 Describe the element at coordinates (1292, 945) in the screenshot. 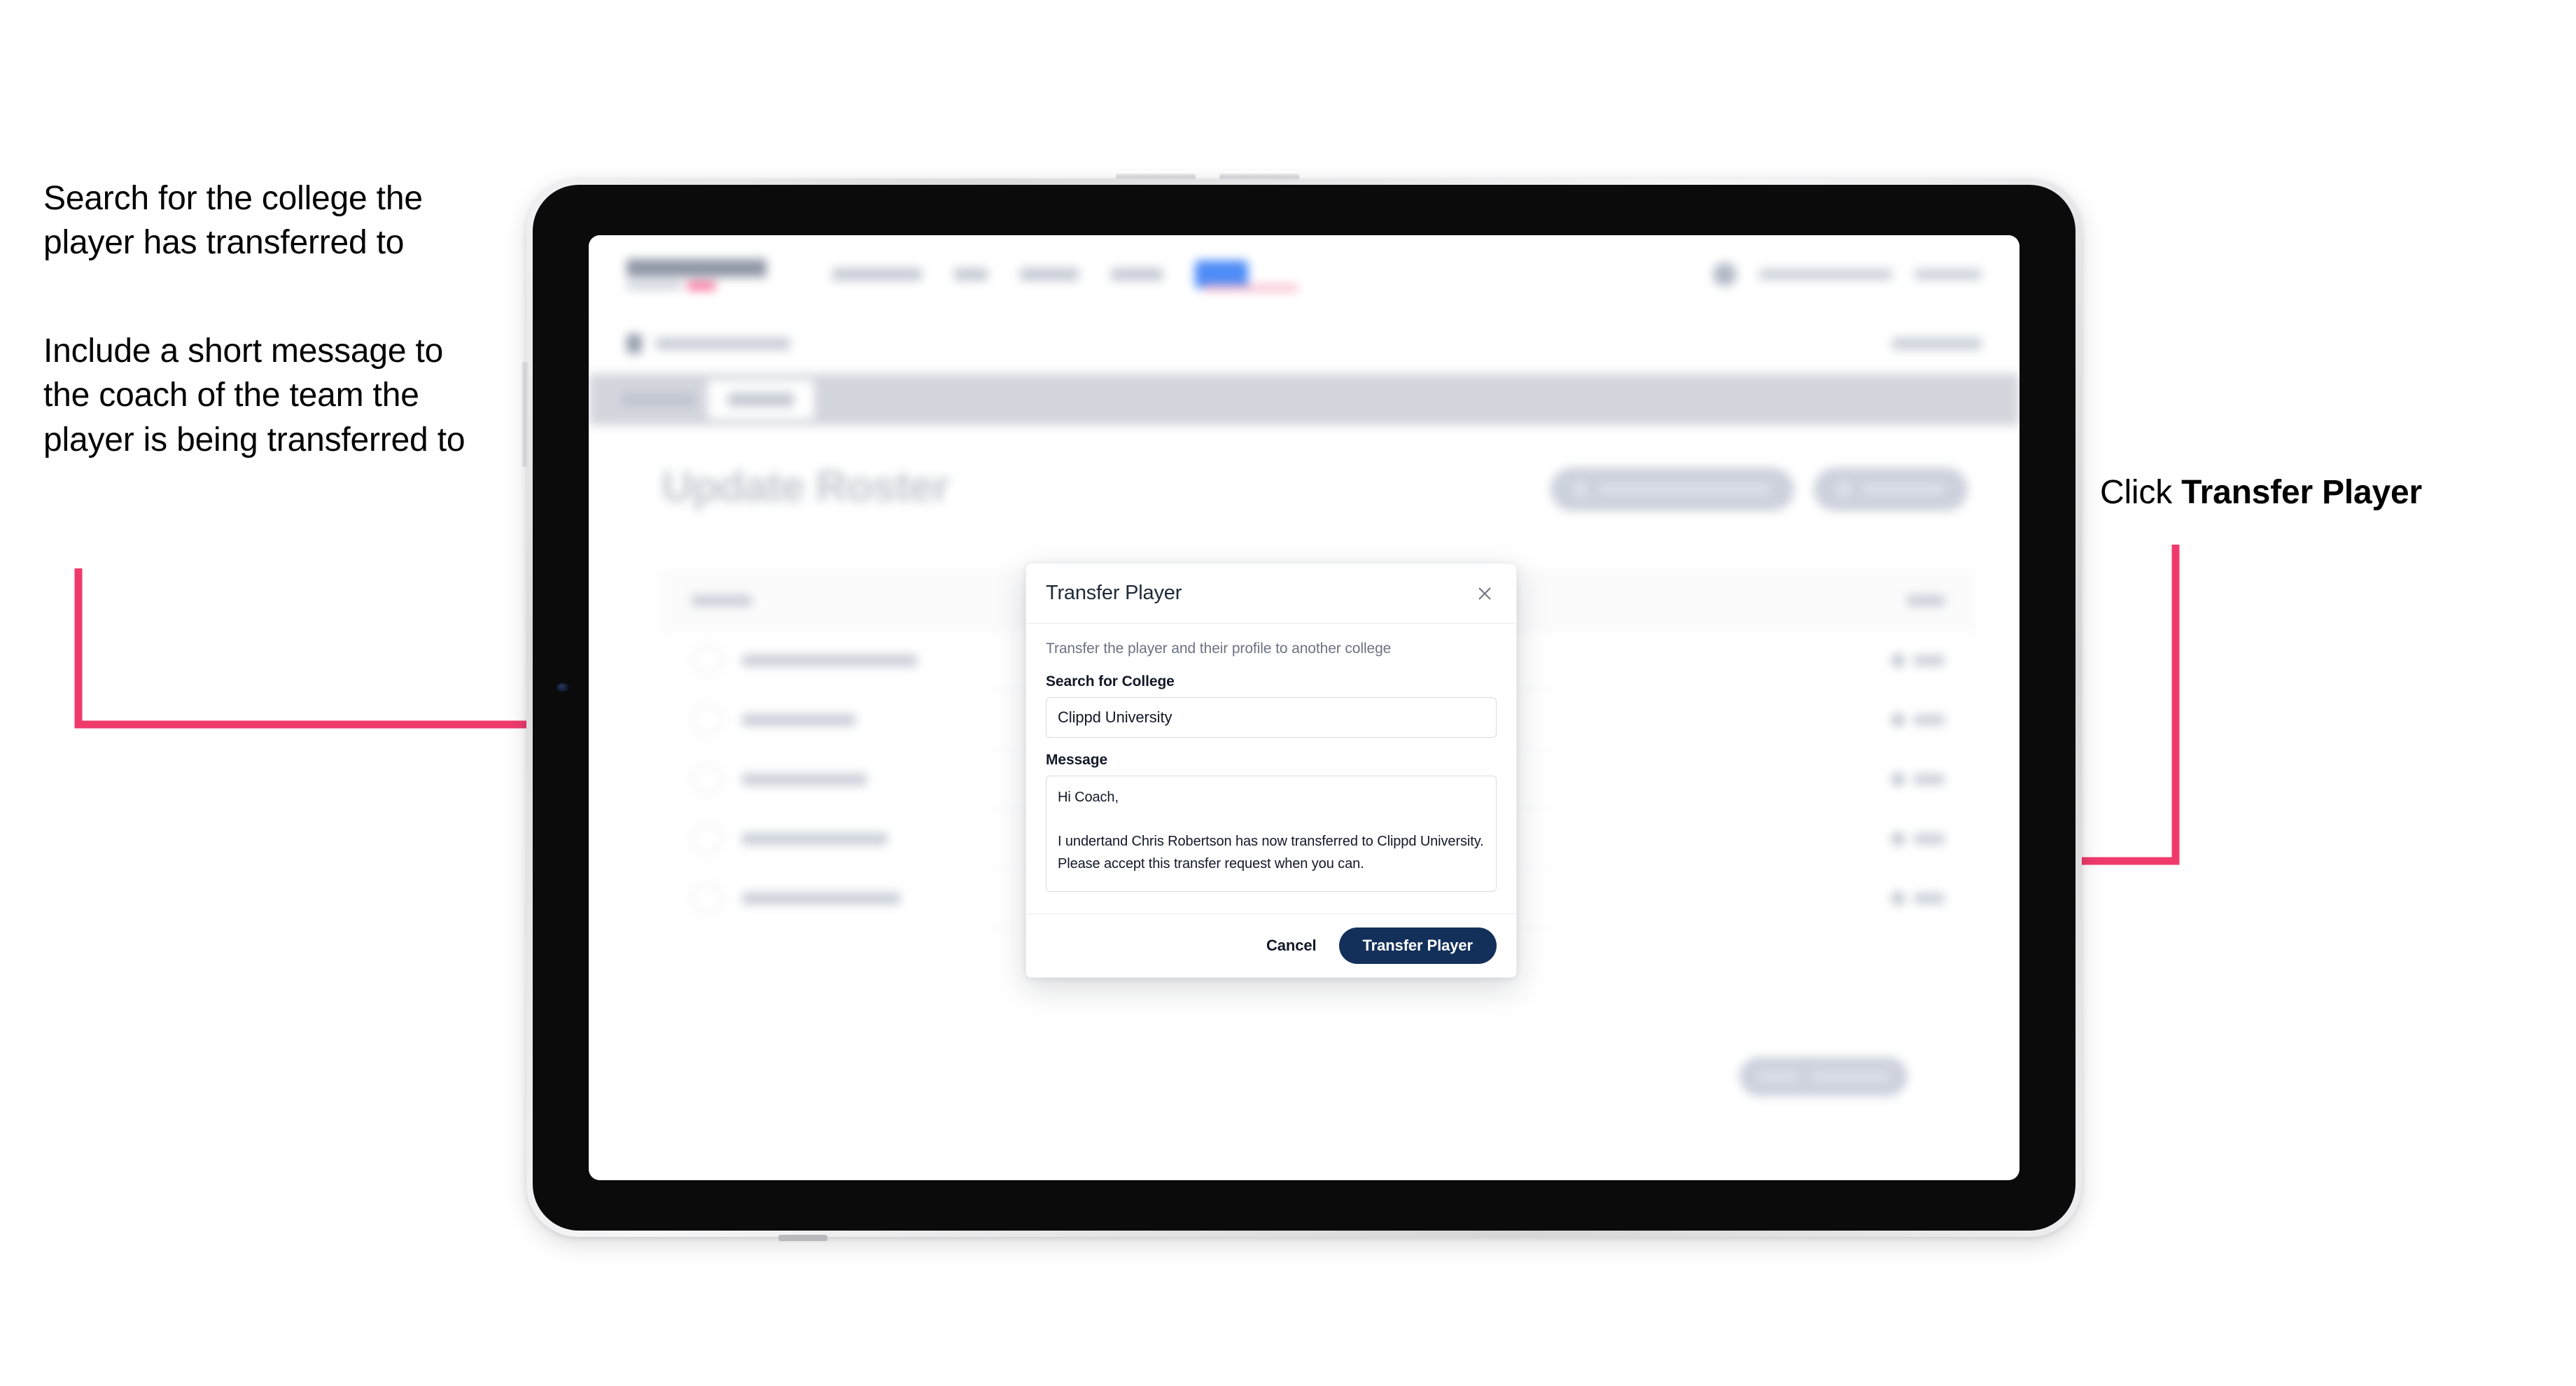

I see `cancel-button: Cancel` at that location.